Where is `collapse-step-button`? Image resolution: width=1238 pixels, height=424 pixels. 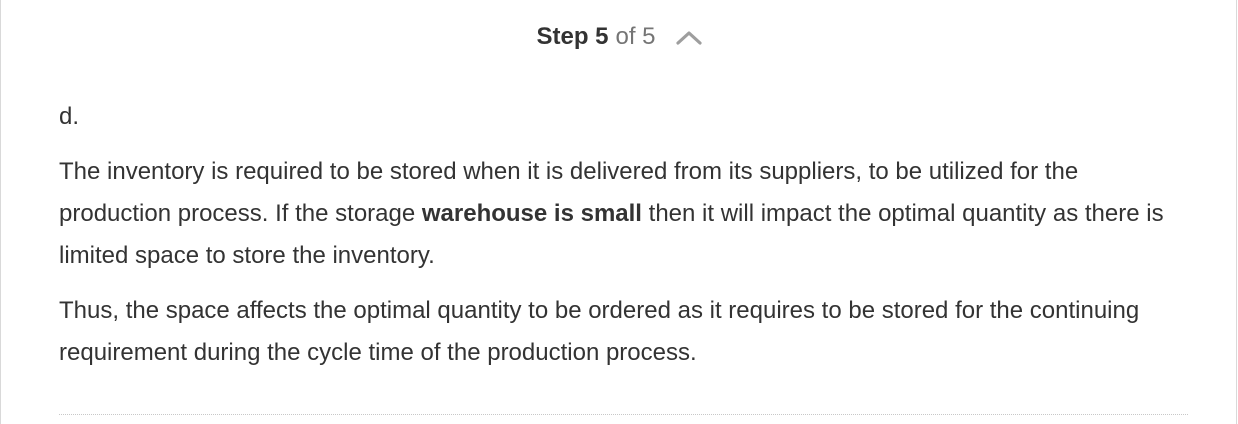 collapse-step-button is located at coordinates (689, 37).